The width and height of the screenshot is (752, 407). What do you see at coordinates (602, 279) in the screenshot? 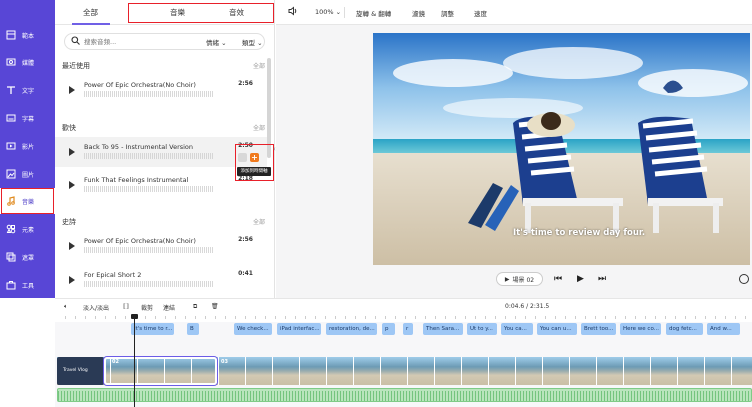
I see `next-icon: ⏭` at bounding box center [602, 279].